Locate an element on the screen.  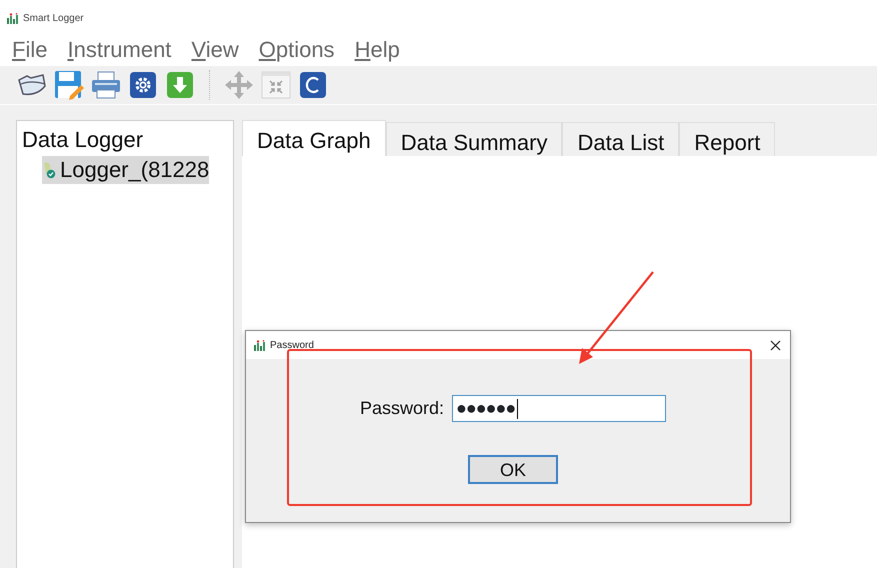
menu-item: View is located at coordinates (215, 50).